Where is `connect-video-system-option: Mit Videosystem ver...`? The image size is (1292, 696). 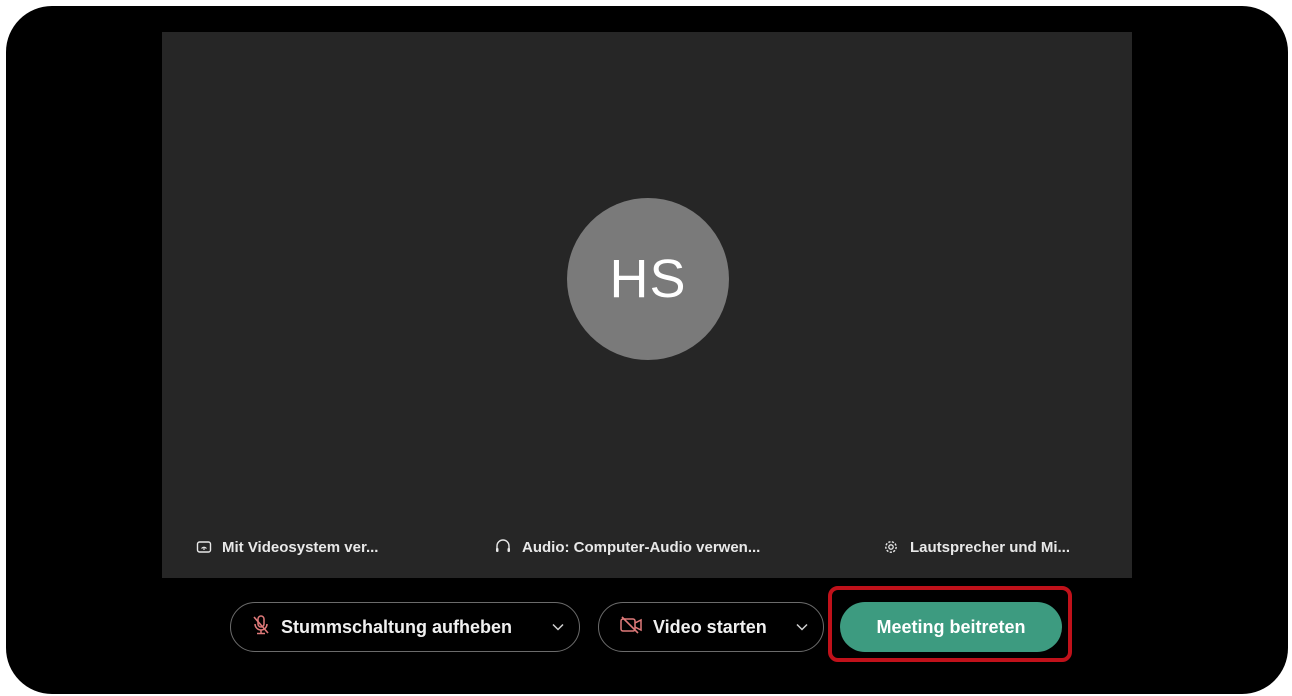 connect-video-system-option: Mit Videosystem ver... is located at coordinates (287, 547).